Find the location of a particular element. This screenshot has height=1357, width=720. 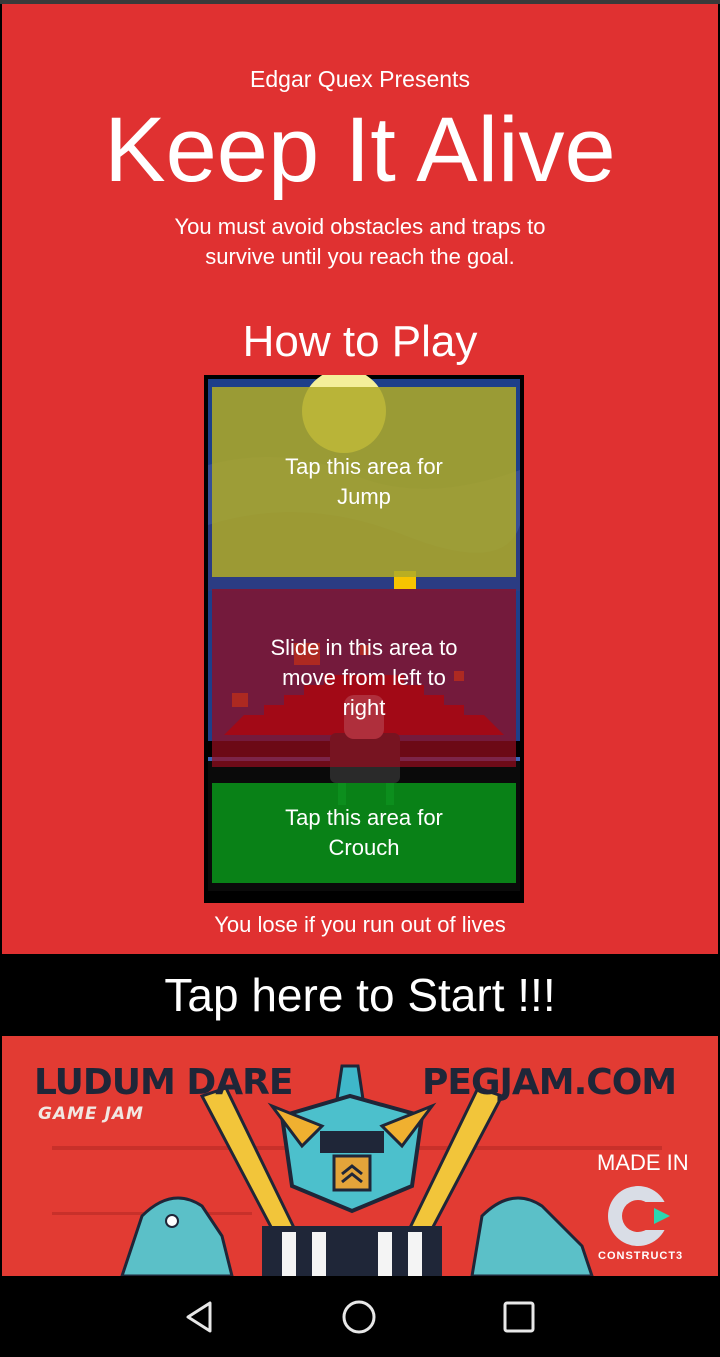

android-nav-bar is located at coordinates (360, 1317).